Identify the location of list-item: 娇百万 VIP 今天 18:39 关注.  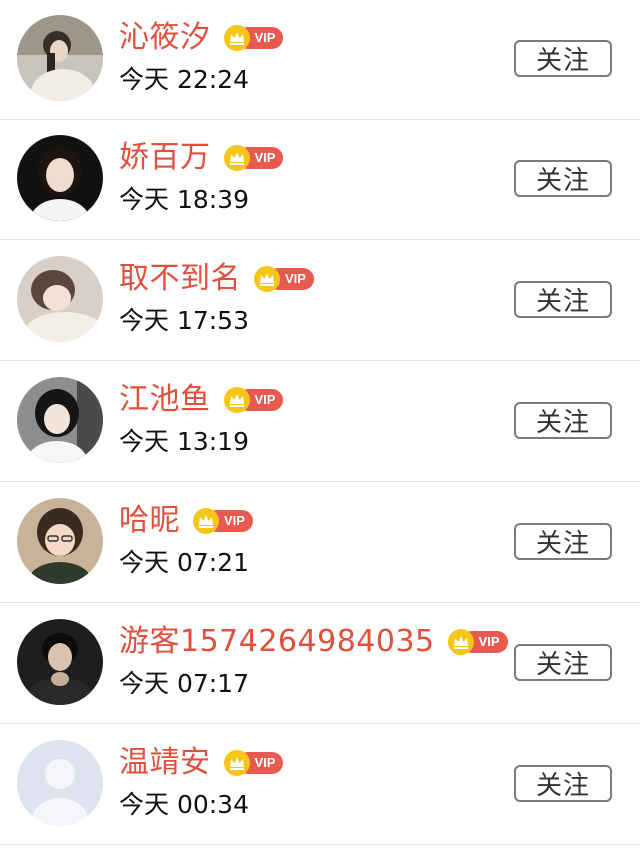
(320, 180).